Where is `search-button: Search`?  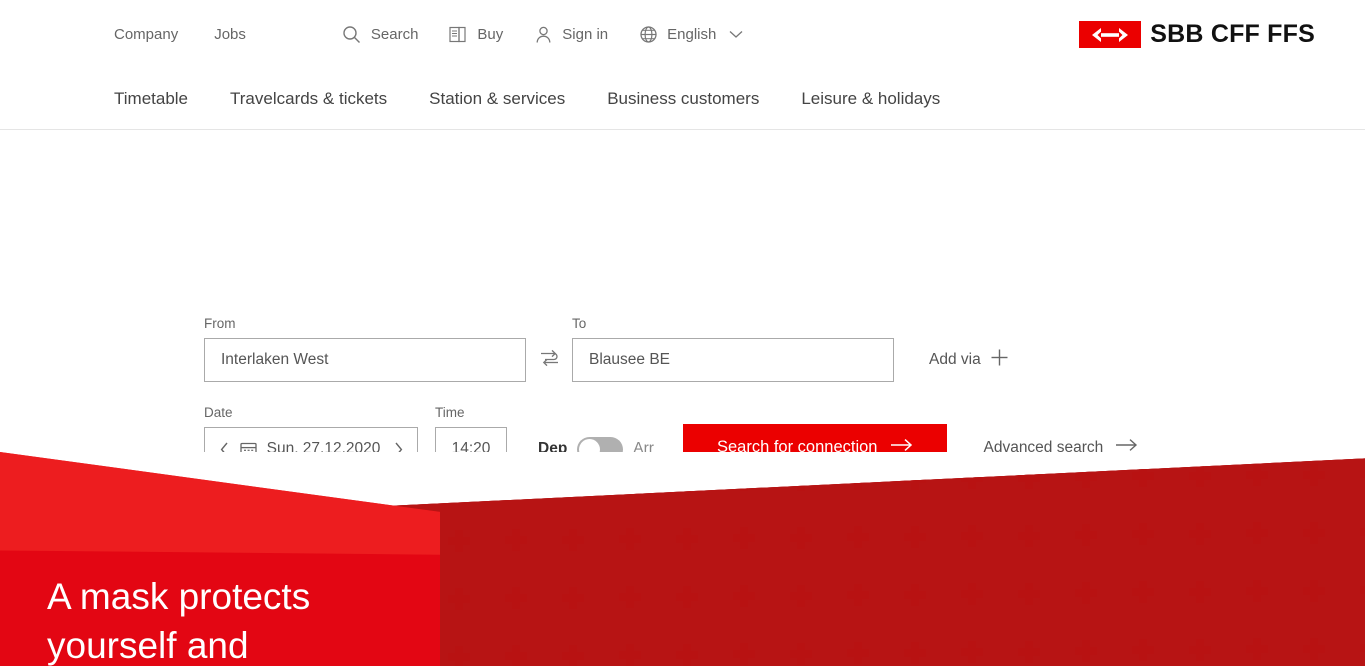 search-button: Search is located at coordinates (380, 34).